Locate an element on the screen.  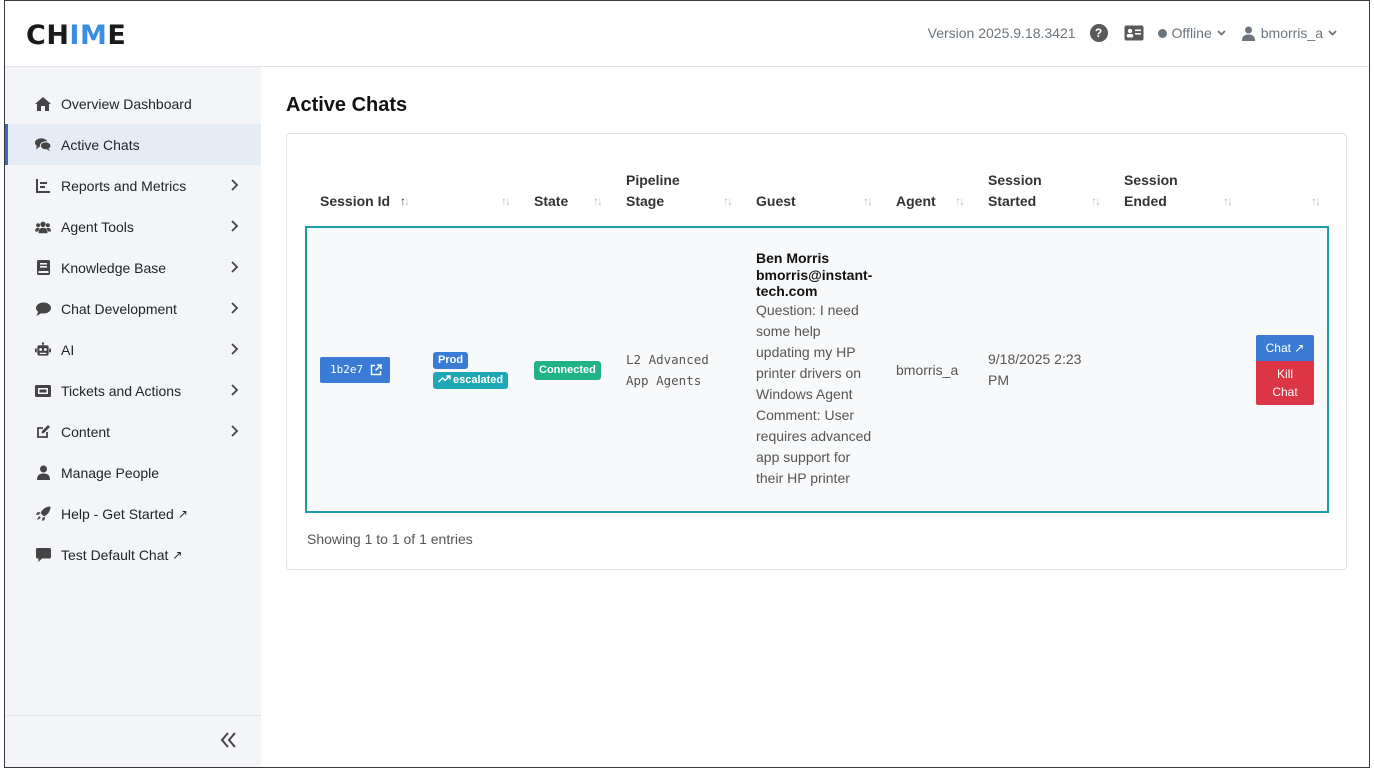
page-title: Active Chats is located at coordinates (347, 105).